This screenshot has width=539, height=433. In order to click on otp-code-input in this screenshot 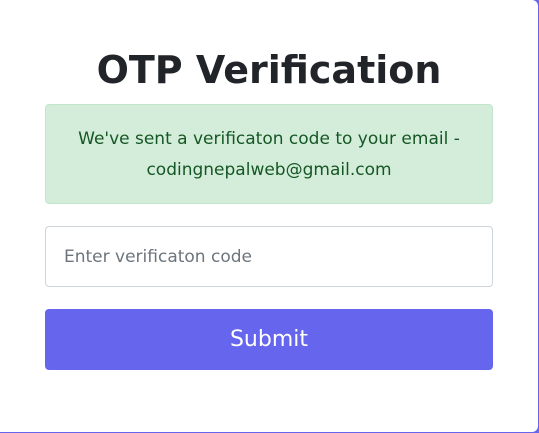, I will do `click(269, 256)`.